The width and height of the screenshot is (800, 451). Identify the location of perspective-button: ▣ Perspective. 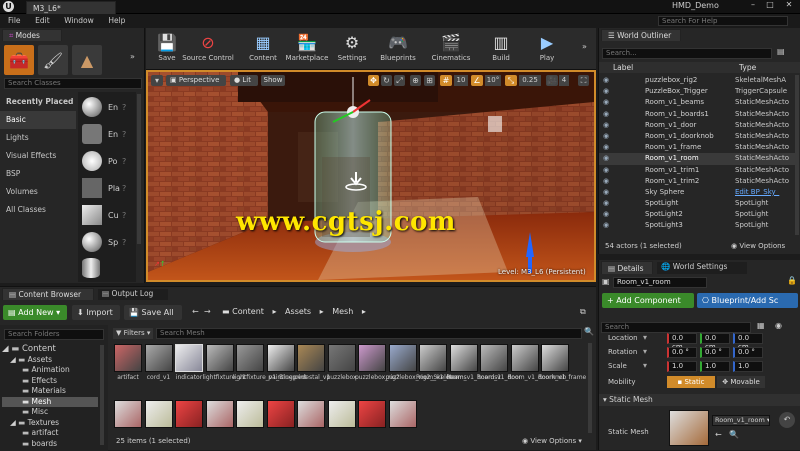
(196, 80).